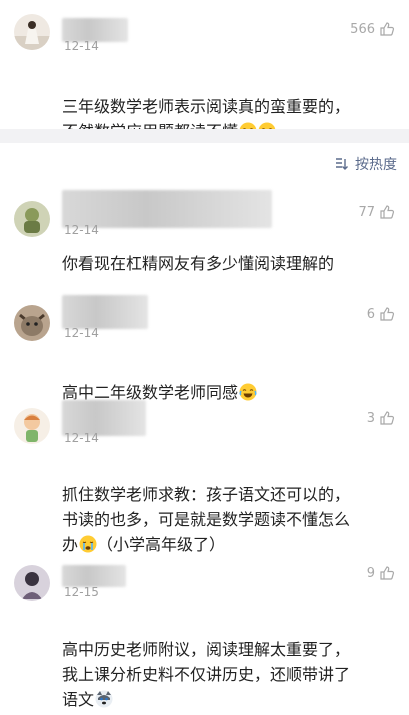  What do you see at coordinates (204, 136) in the screenshot?
I see `section-divider` at bounding box center [204, 136].